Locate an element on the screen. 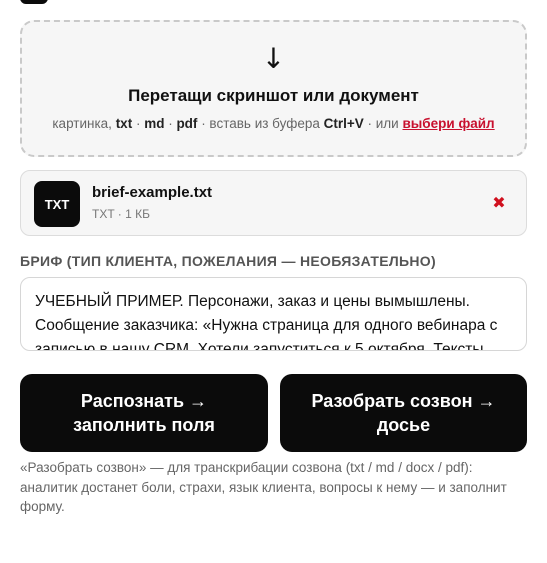 This screenshot has width=547, height=563. paste-shortcut: Ctrl+V is located at coordinates (343, 123).